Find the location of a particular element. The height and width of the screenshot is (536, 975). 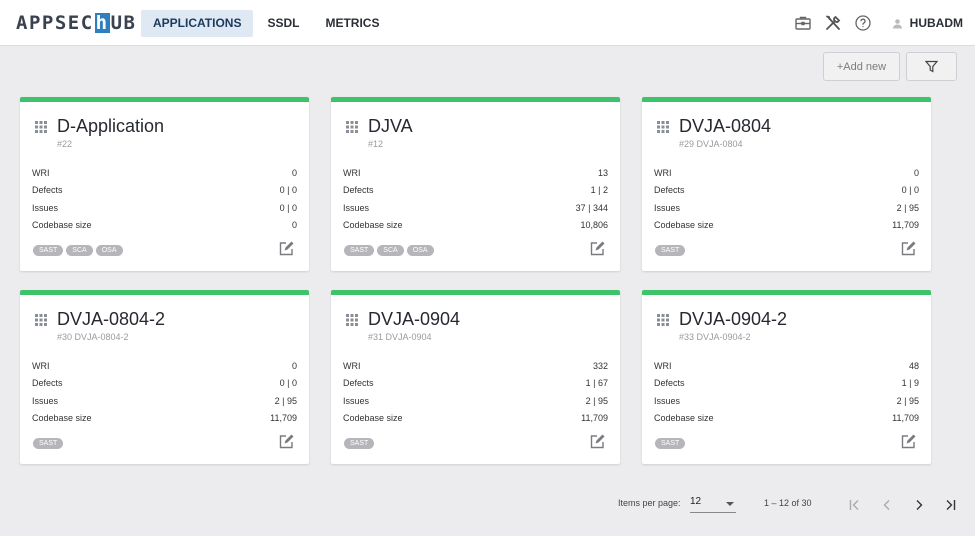

tools-icon is located at coordinates (833, 23).